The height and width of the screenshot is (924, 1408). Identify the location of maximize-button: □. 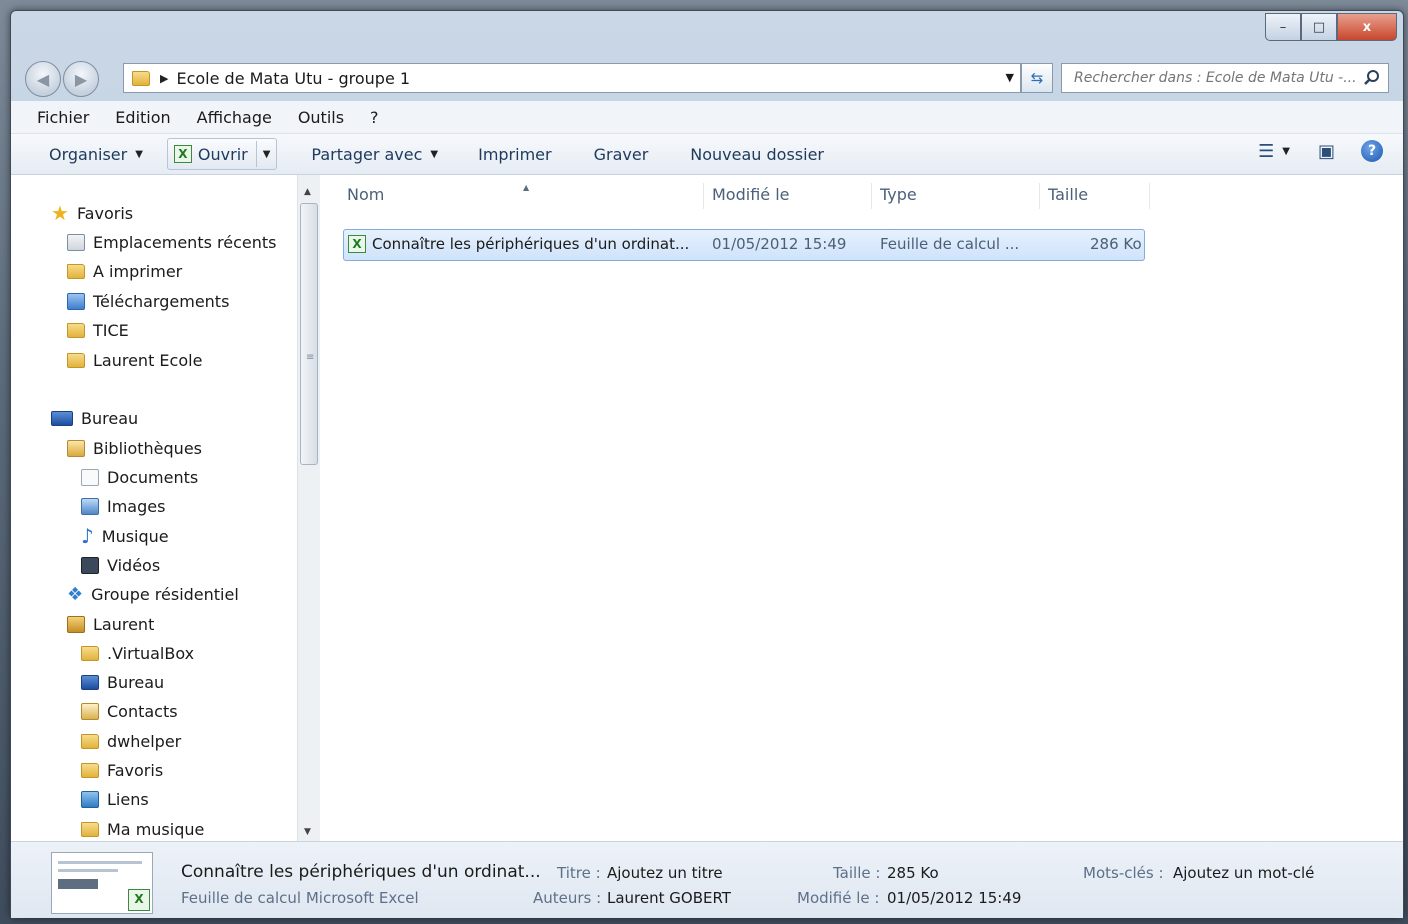
(1319, 27).